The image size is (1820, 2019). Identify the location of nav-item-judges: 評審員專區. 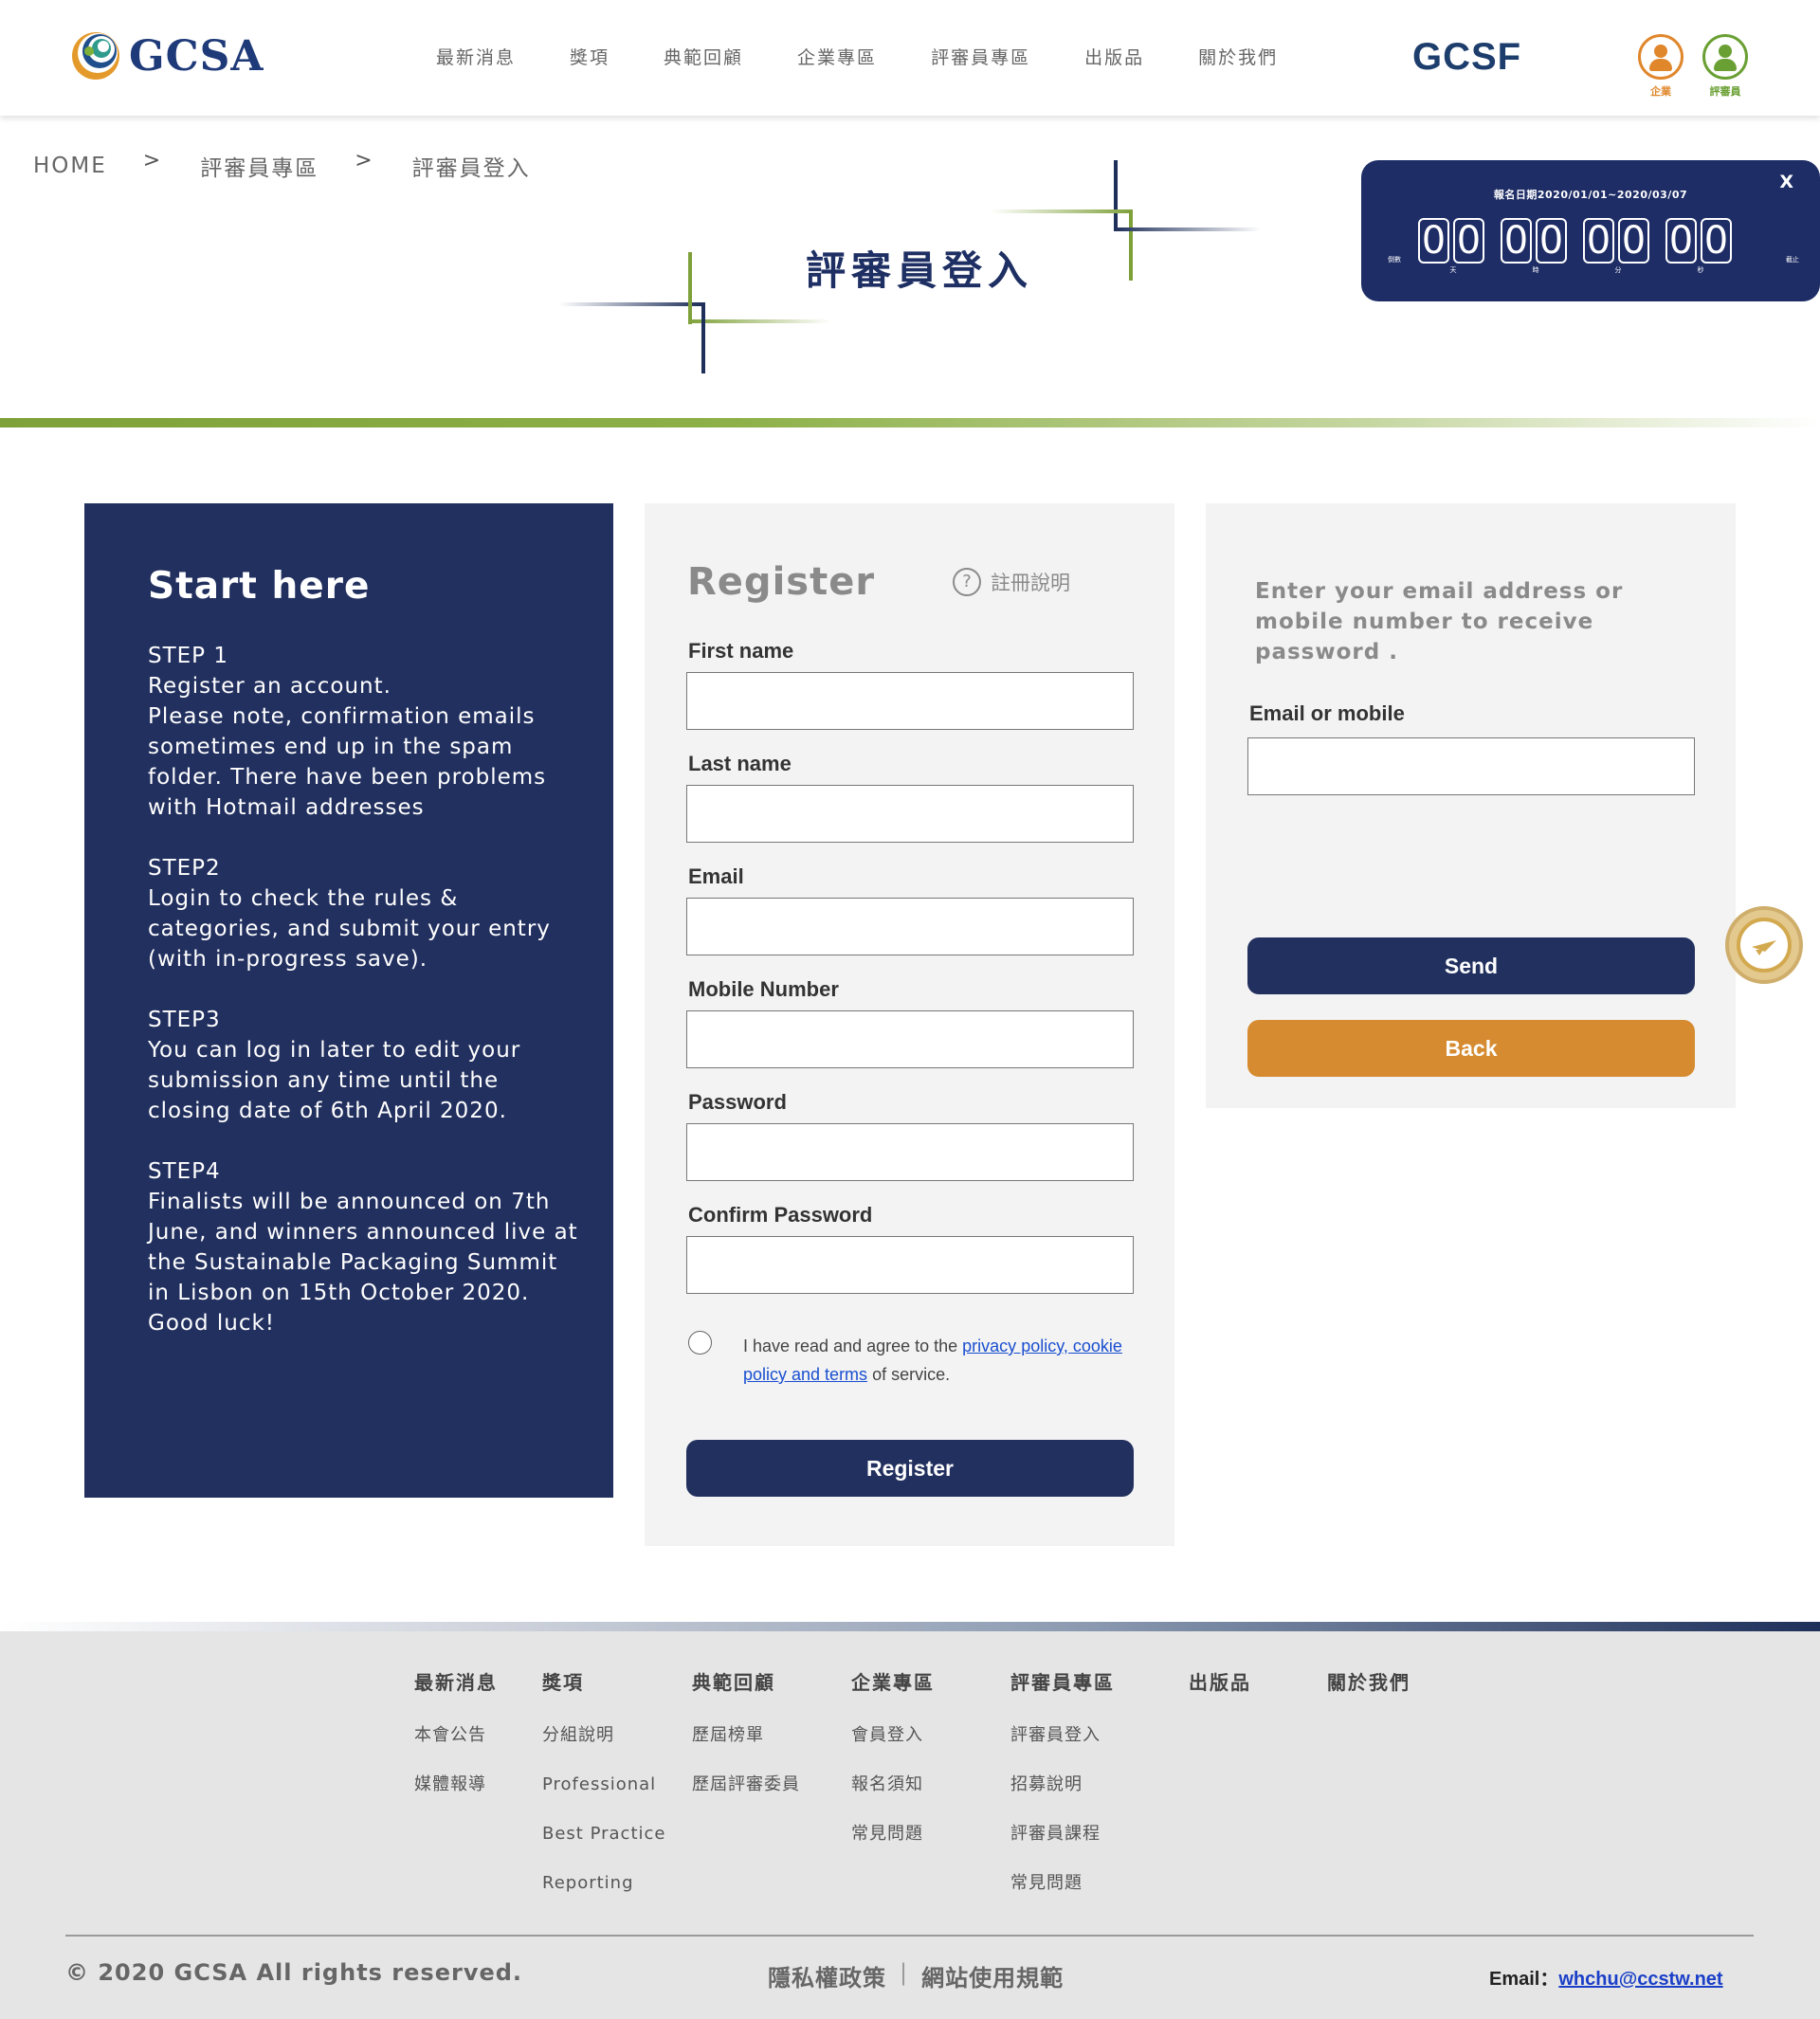
(980, 56).